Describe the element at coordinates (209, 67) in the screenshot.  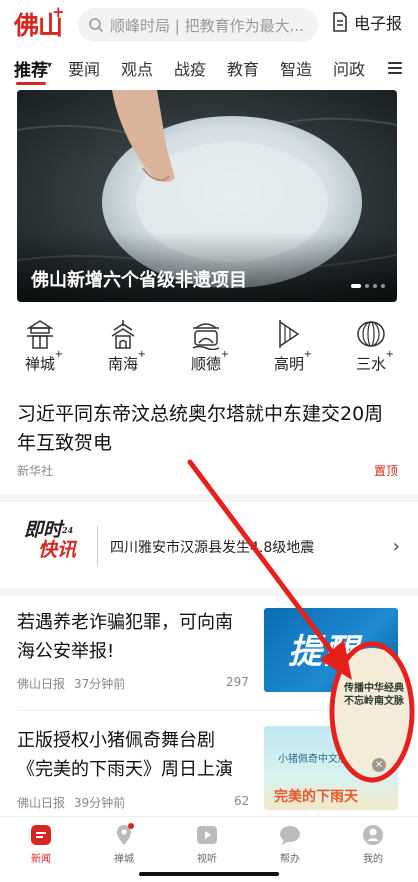
I see `category-tabs: 推荐 ▾ 要闻 观点 战疫 教育 智造 问政` at that location.